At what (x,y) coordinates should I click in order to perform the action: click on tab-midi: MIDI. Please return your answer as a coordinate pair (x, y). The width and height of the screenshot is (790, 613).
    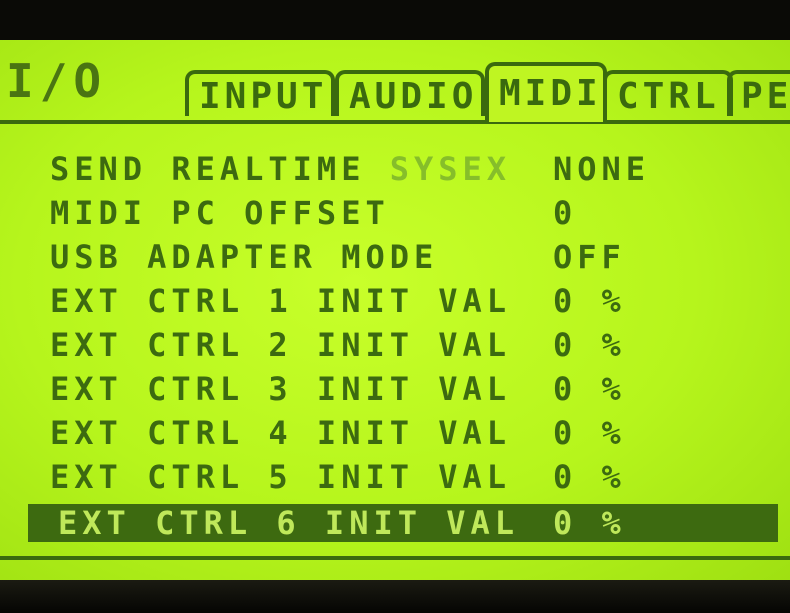
    Looking at the image, I should click on (546, 92).